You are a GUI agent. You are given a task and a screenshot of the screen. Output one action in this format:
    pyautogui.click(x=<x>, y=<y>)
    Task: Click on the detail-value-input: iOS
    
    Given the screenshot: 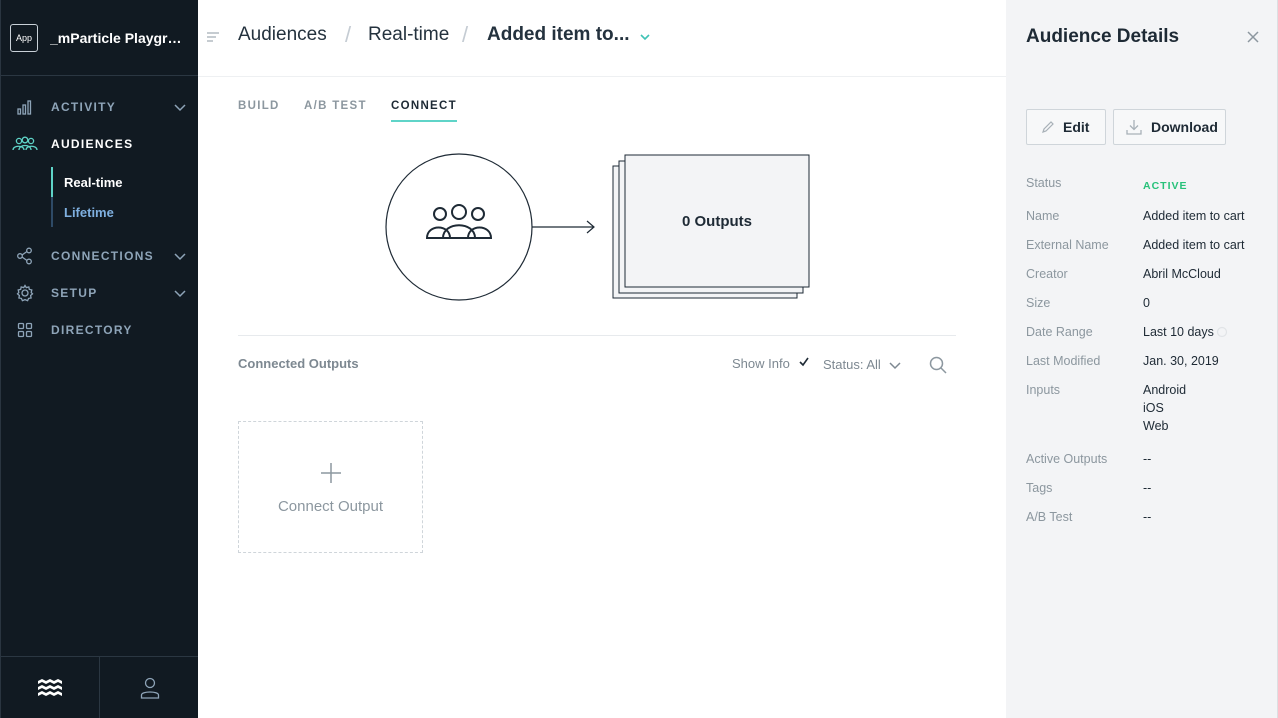 What is the action you would take?
    pyautogui.click(x=1153, y=408)
    